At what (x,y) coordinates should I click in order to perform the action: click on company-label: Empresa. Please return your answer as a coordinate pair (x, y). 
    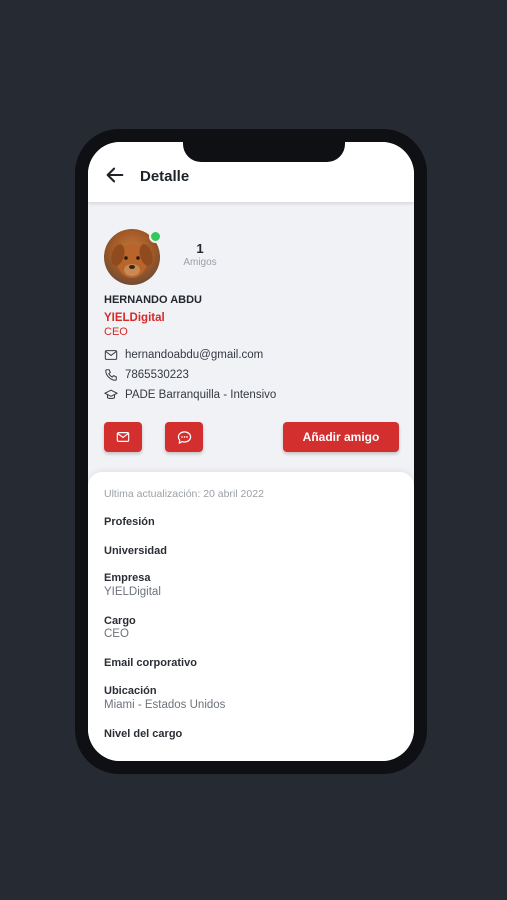
    Looking at the image, I should click on (127, 578).